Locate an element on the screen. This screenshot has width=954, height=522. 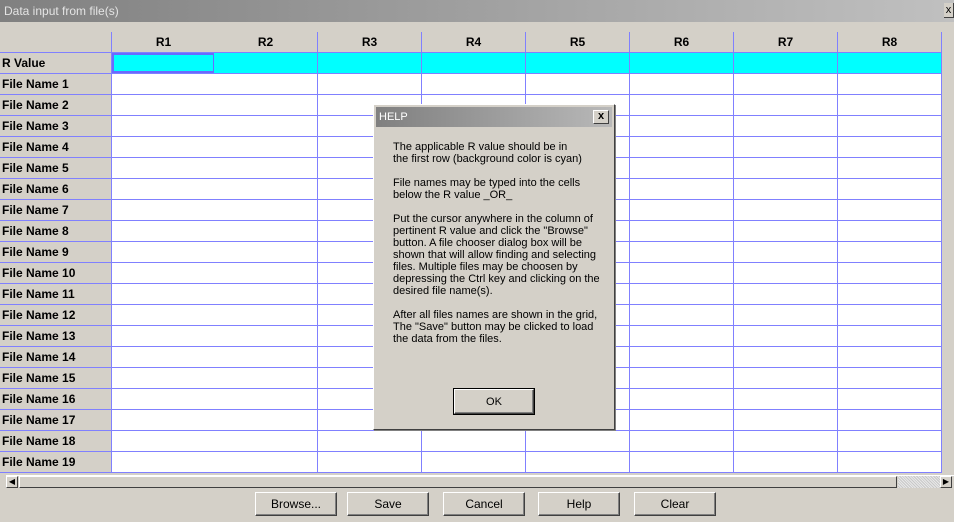
column-header-r5: R5 is located at coordinates (578, 42).